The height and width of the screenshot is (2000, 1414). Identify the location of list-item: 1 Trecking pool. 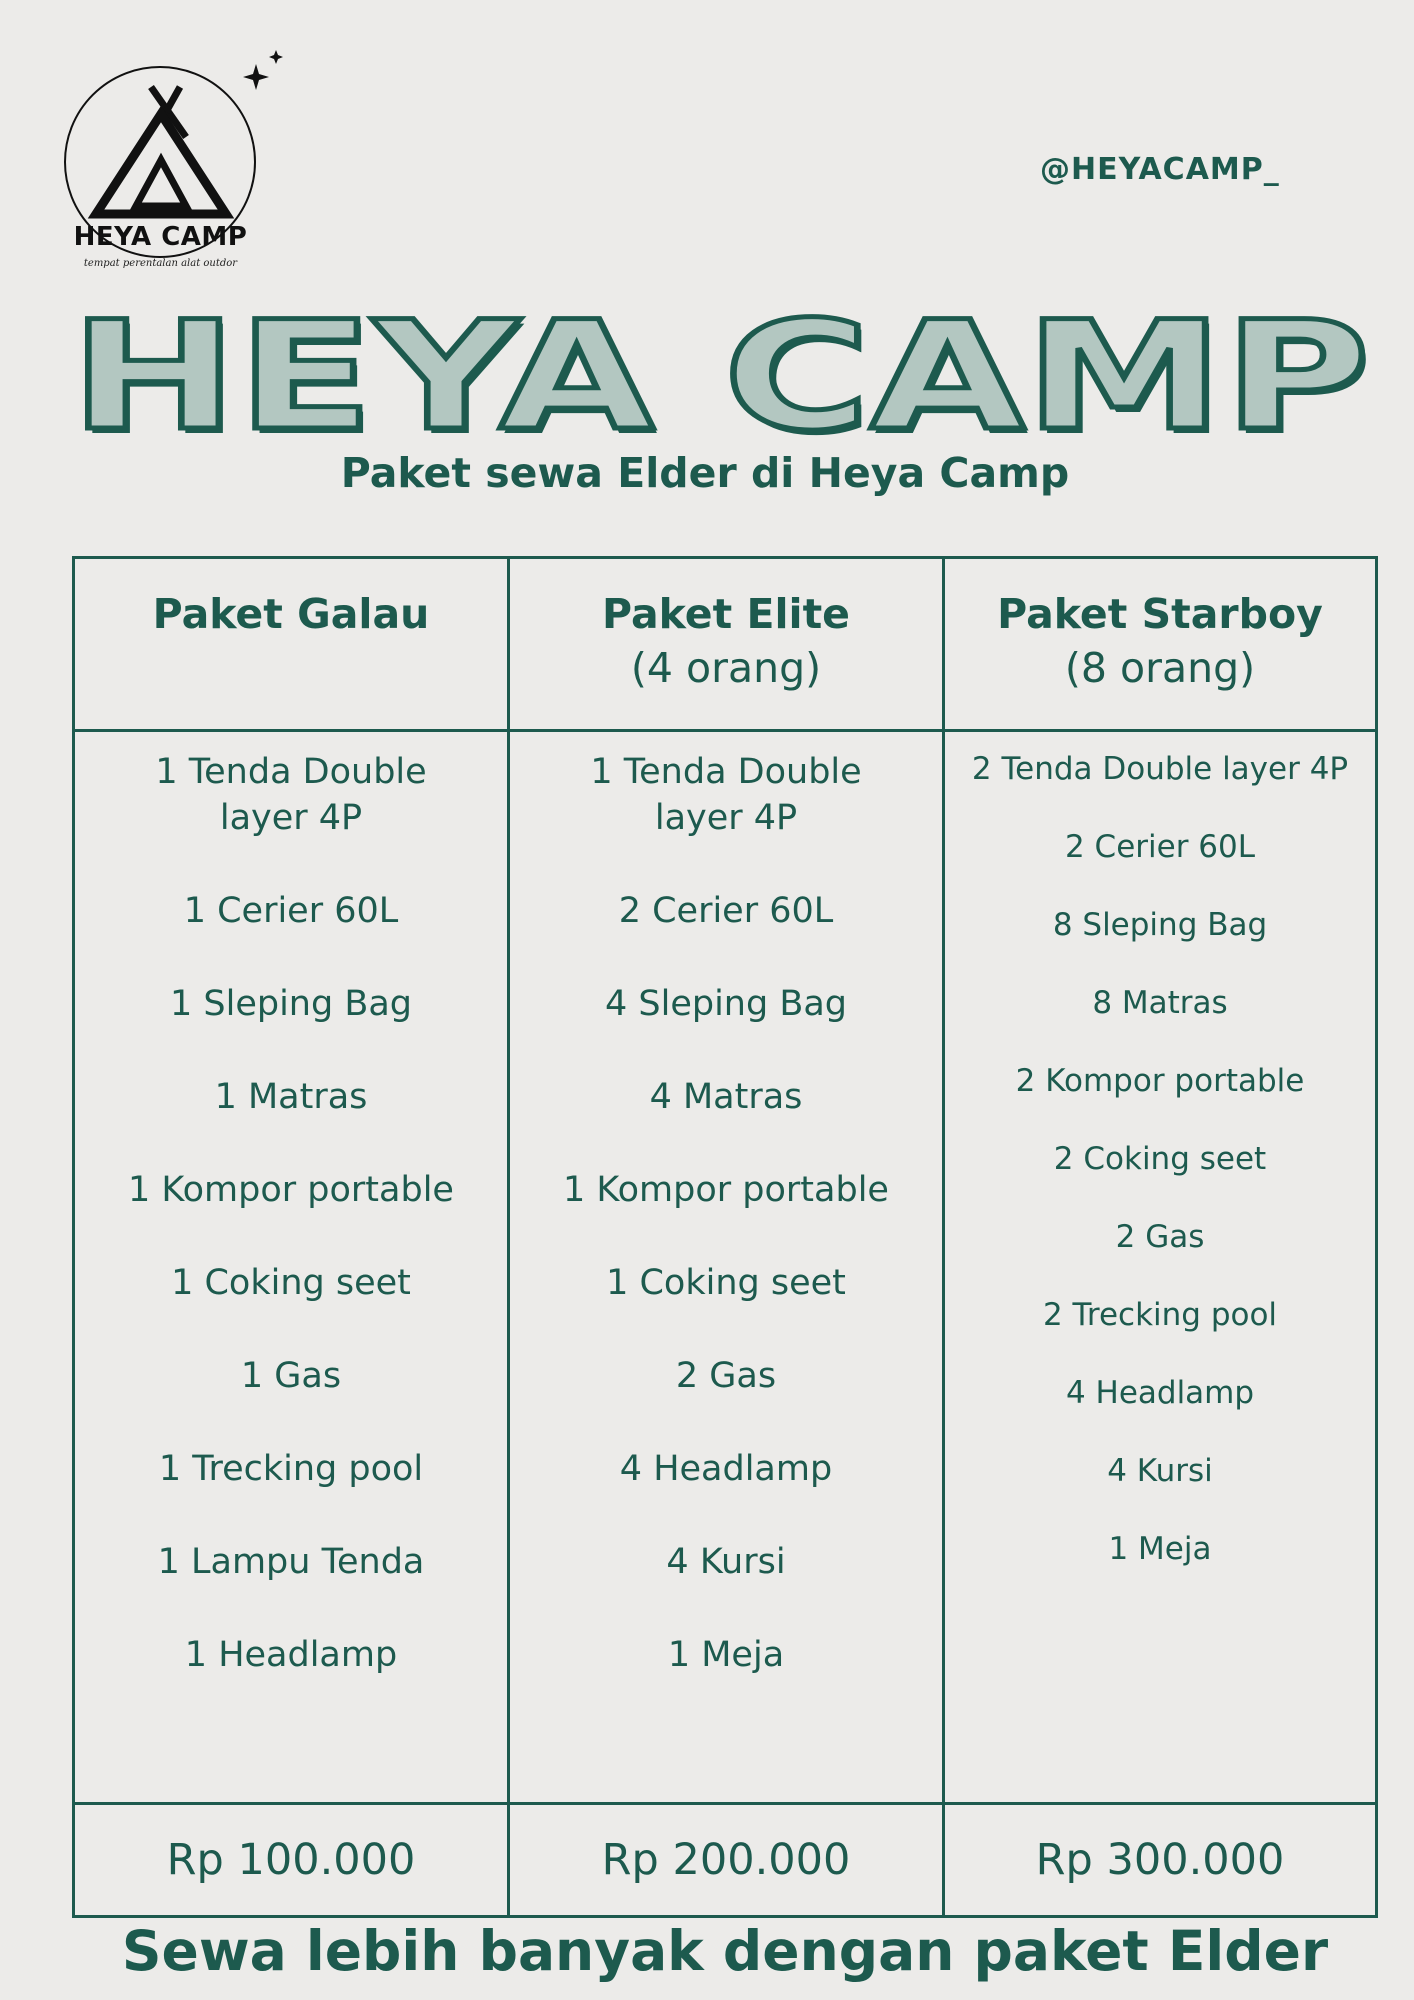
(291, 1469).